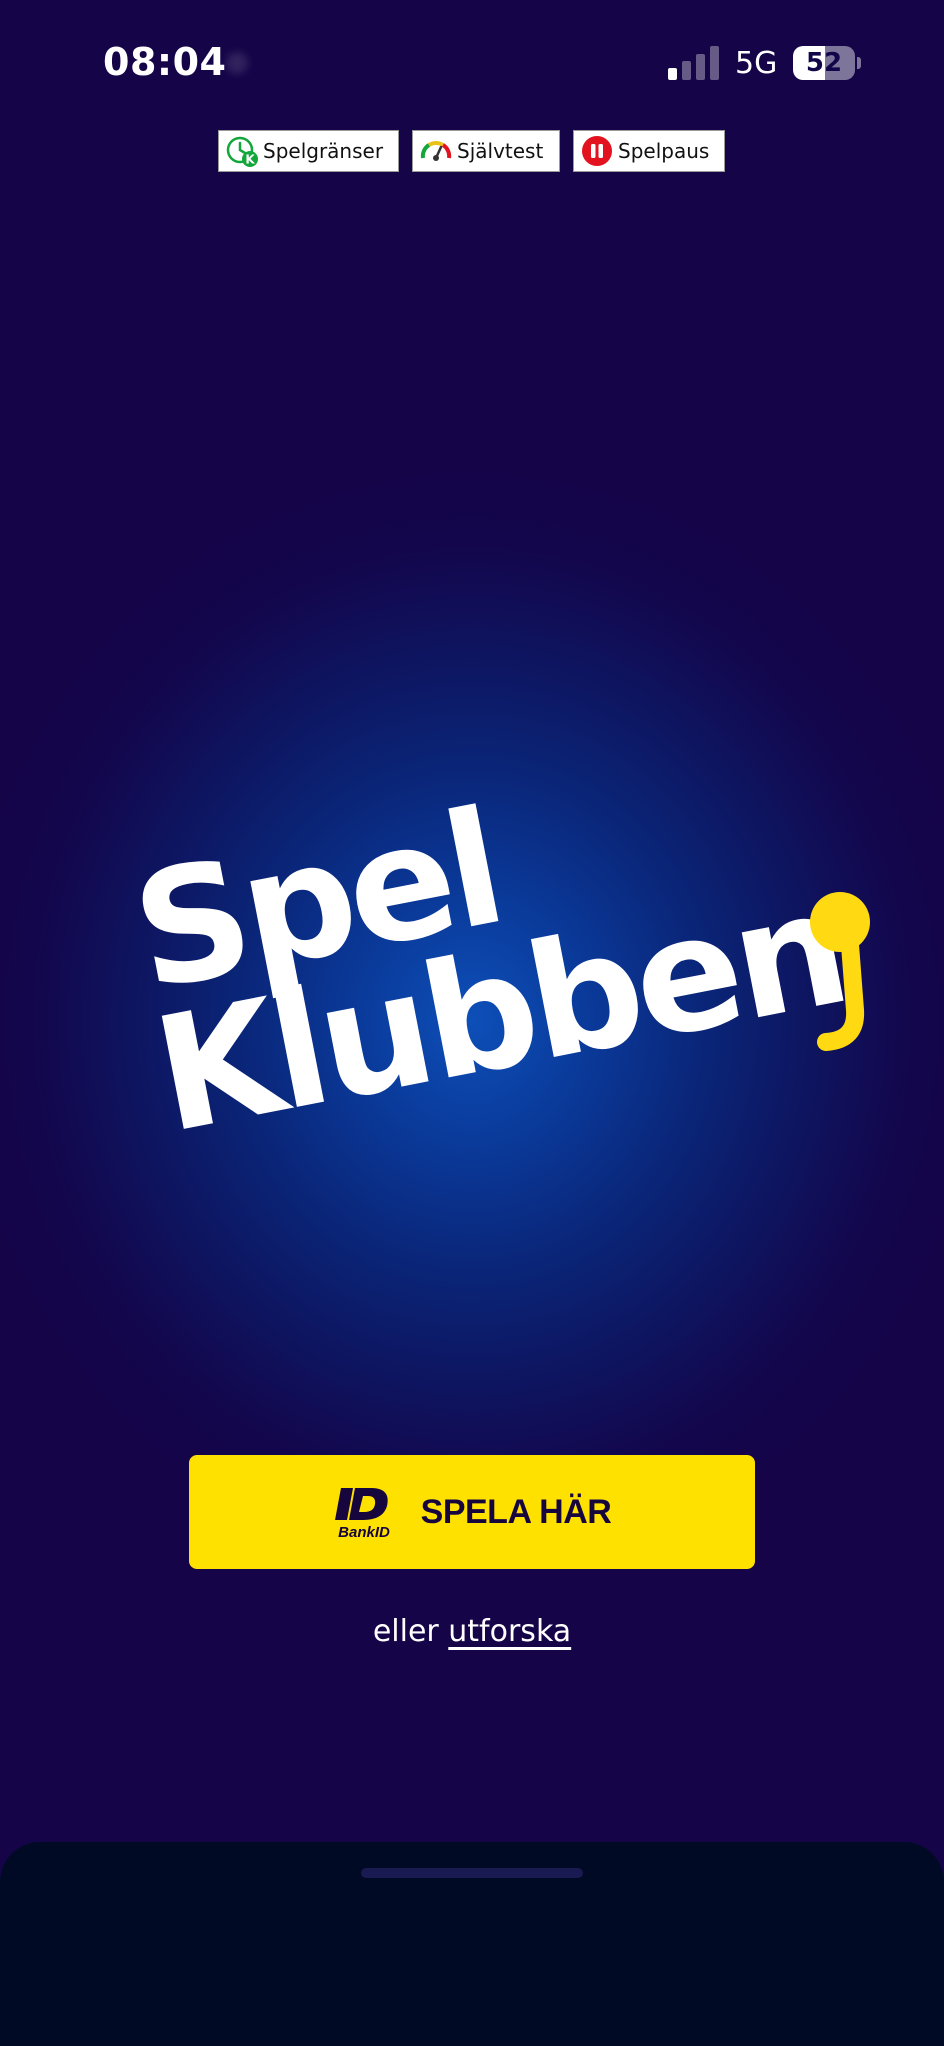  I want to click on logo-line-klubben: Klubben, so click(499, 1012).